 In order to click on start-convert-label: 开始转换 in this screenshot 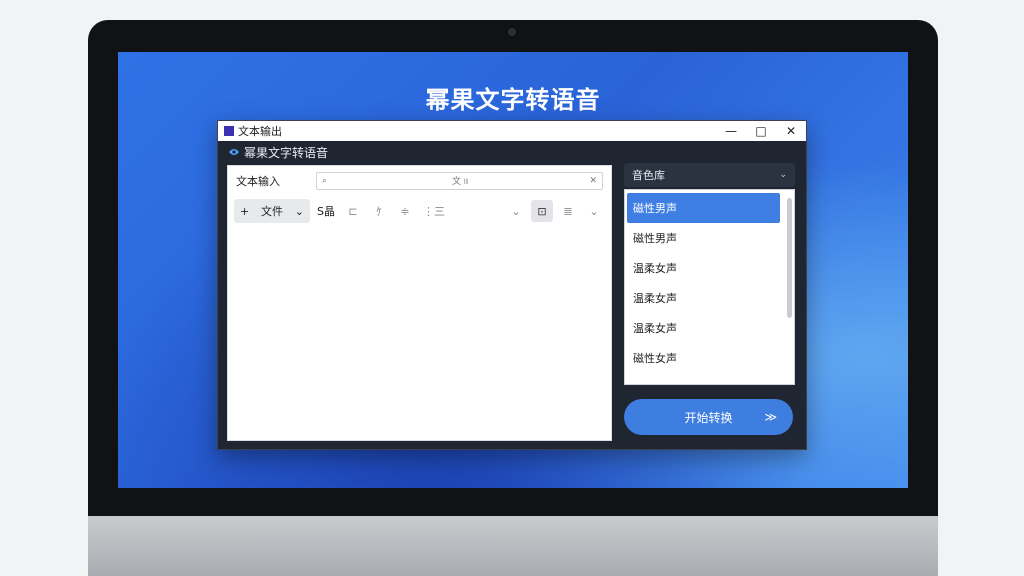, I will do `click(708, 417)`.